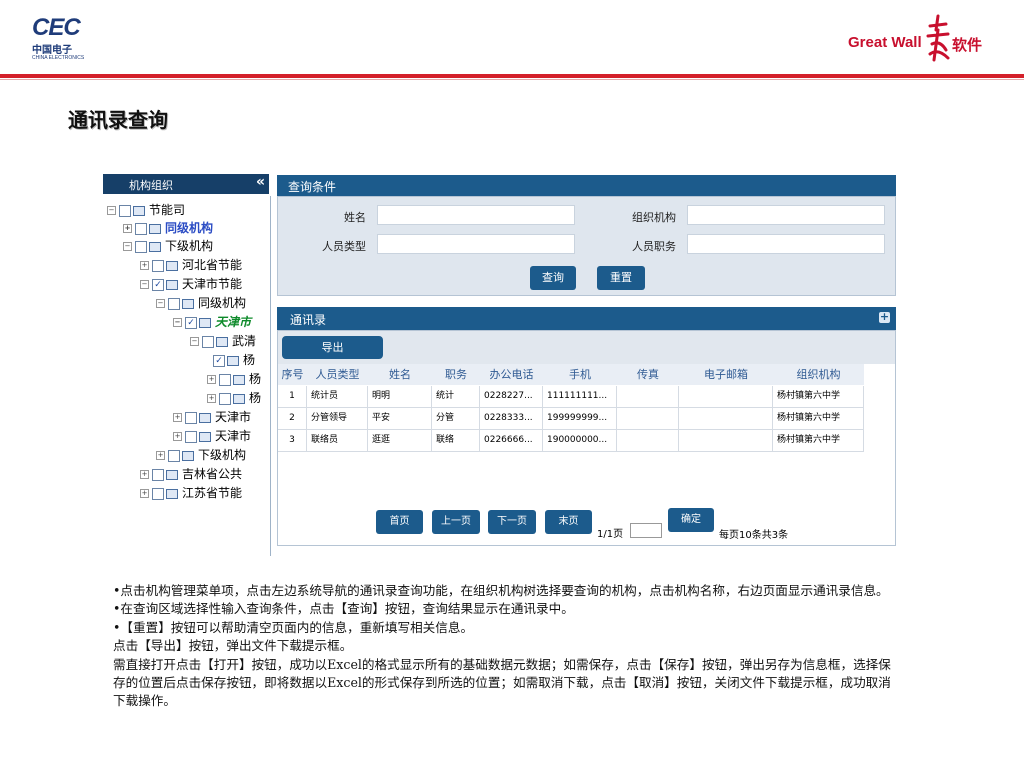 The height and width of the screenshot is (768, 1024). I want to click on tree-node: − 下级机构, so click(168, 246).